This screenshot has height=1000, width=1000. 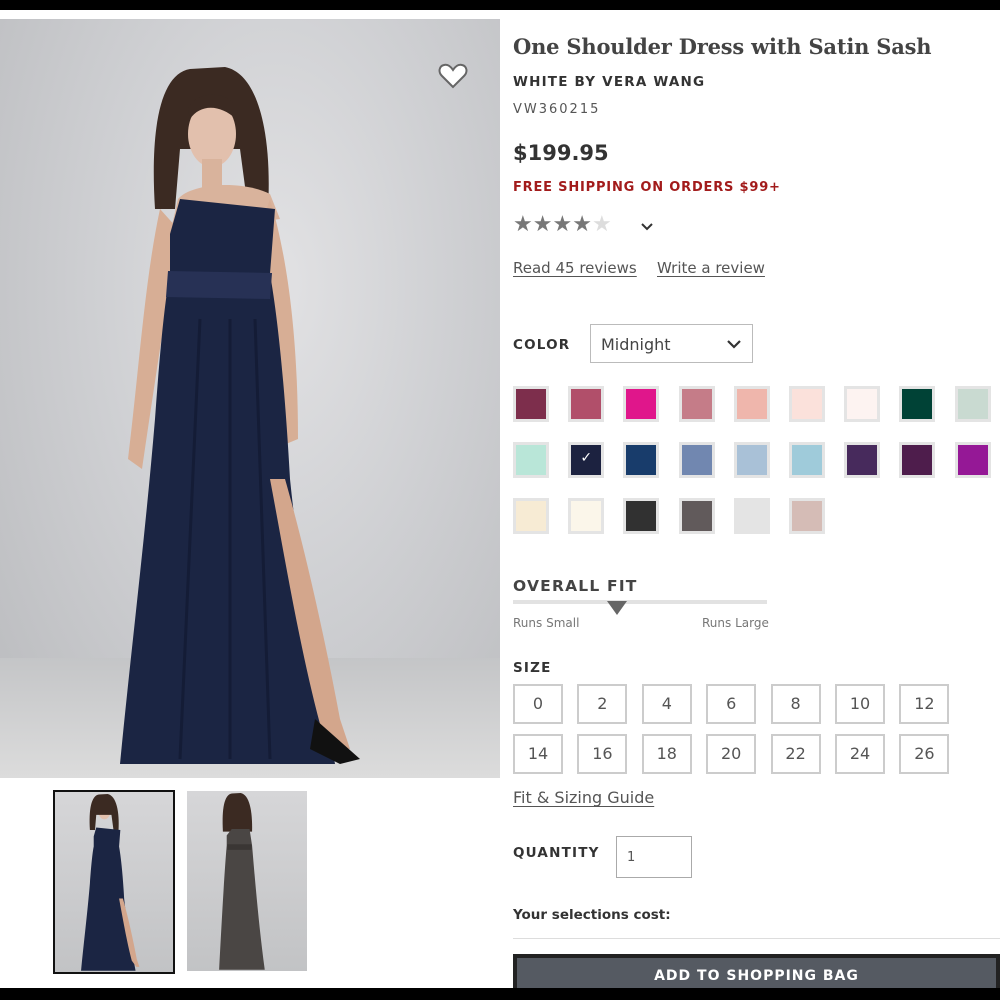 What do you see at coordinates (242, 881) in the screenshot?
I see `thumbnail-back-image` at bounding box center [242, 881].